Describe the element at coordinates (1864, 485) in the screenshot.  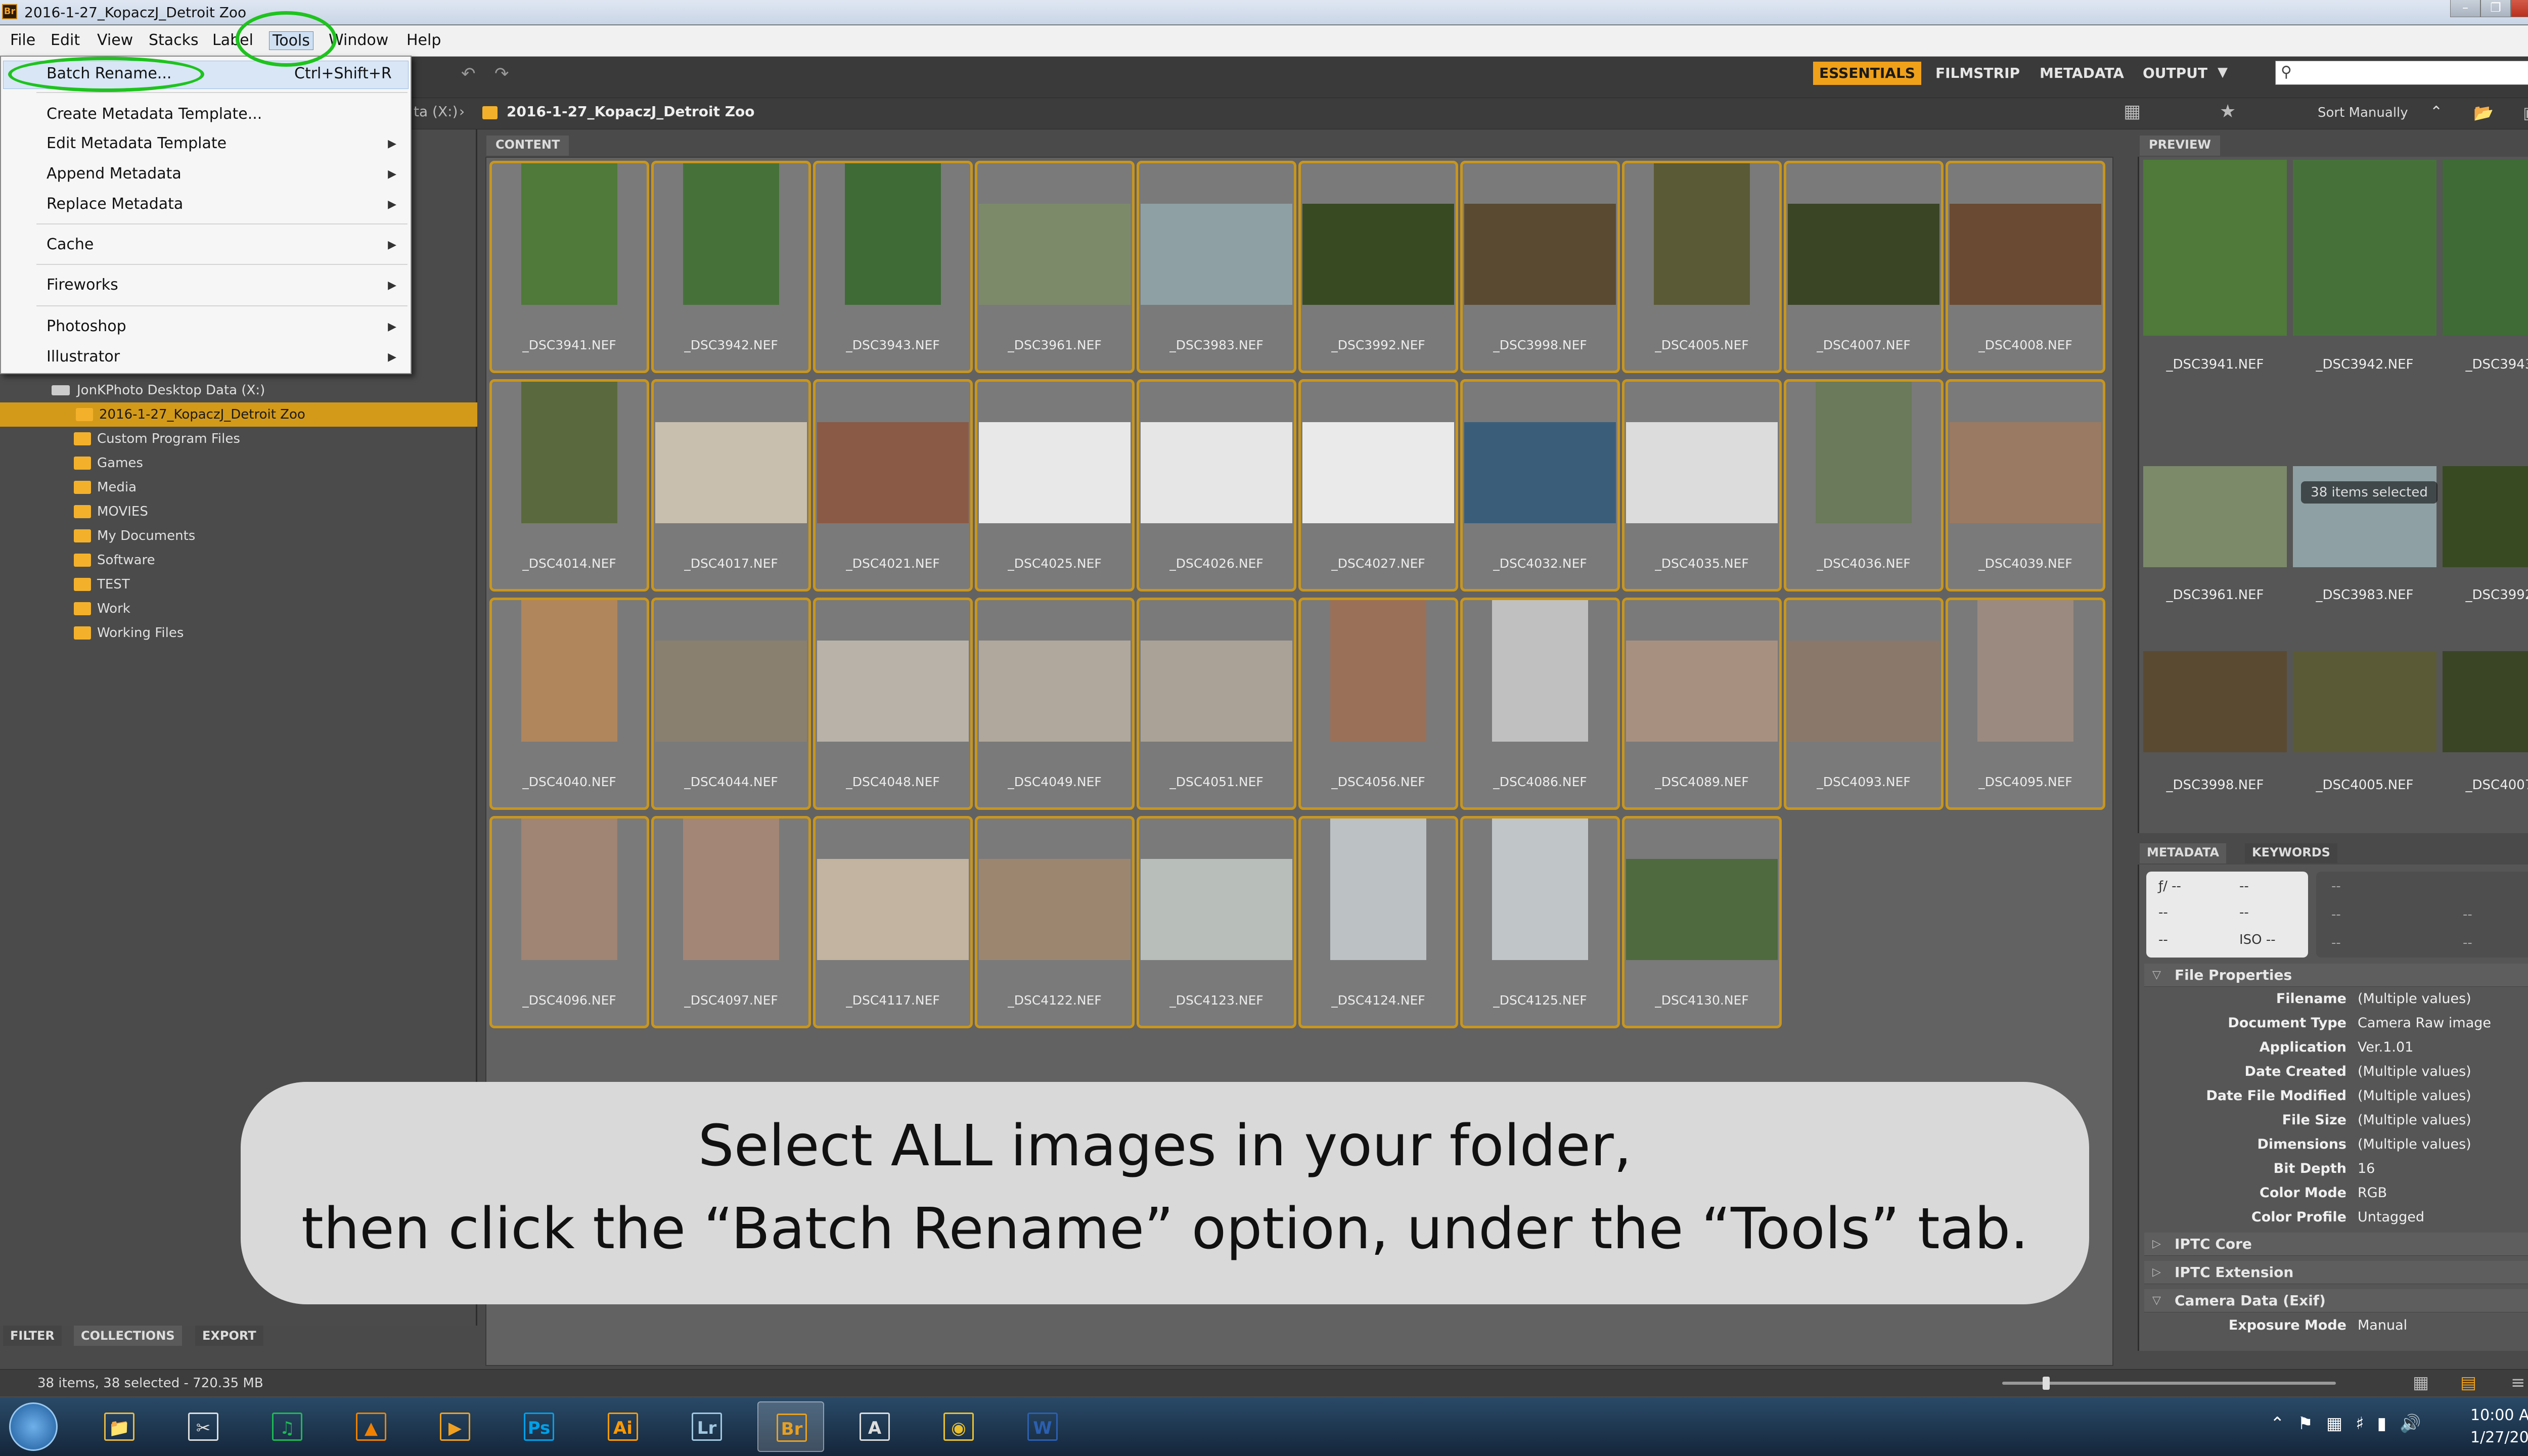
I see `thumbnail-item: _DSC4036.NEF` at that location.